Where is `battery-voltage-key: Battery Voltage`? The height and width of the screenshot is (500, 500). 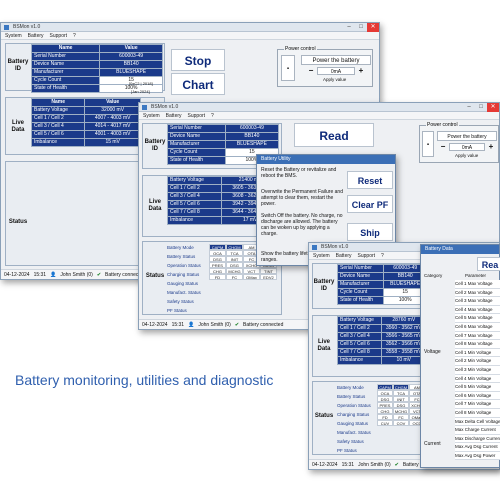
battery-voltage-key: Battery Voltage is located at coordinates (194, 180).